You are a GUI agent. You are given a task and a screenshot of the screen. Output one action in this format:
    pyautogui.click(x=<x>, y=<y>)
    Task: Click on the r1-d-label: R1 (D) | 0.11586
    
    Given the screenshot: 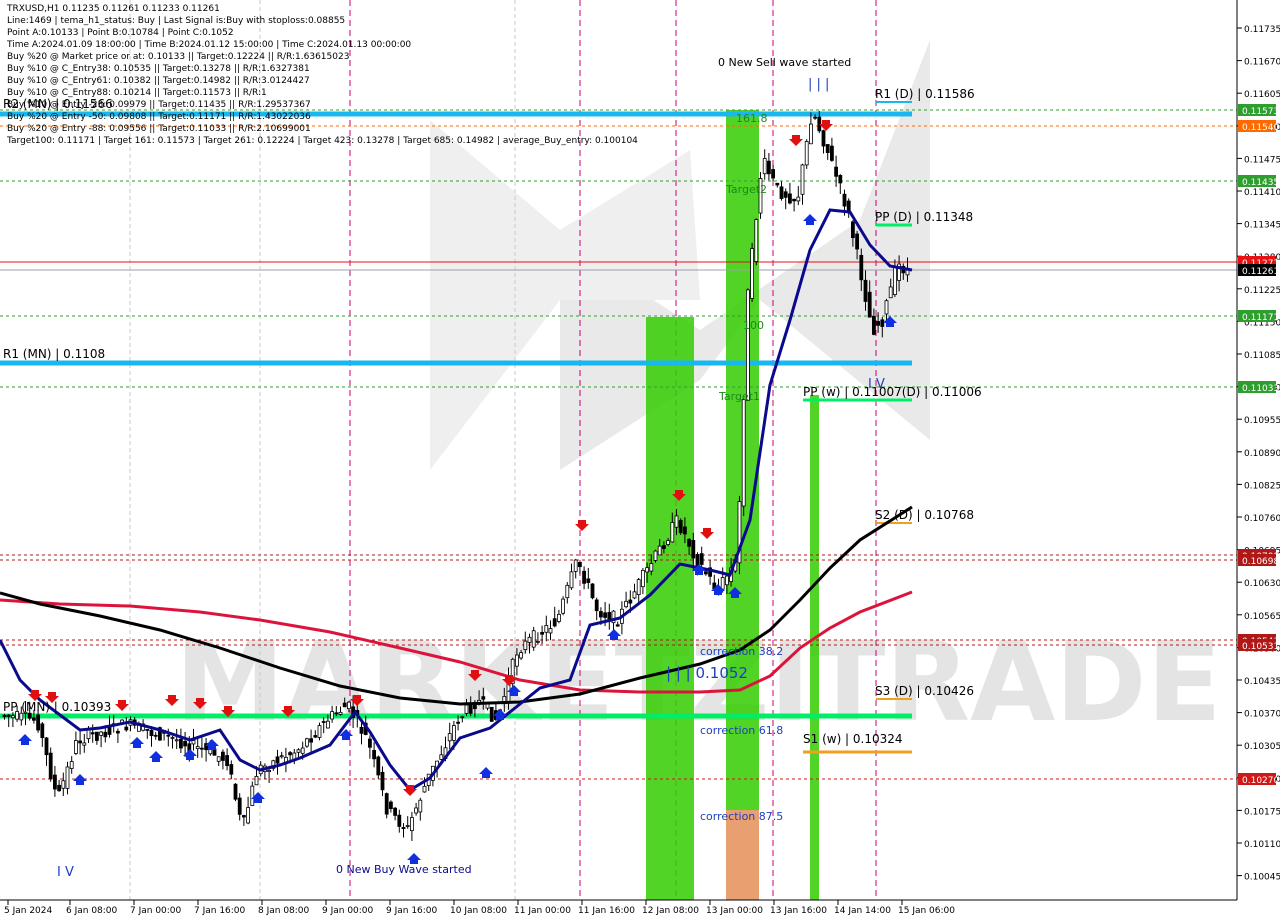 What is the action you would take?
    pyautogui.click(x=925, y=94)
    